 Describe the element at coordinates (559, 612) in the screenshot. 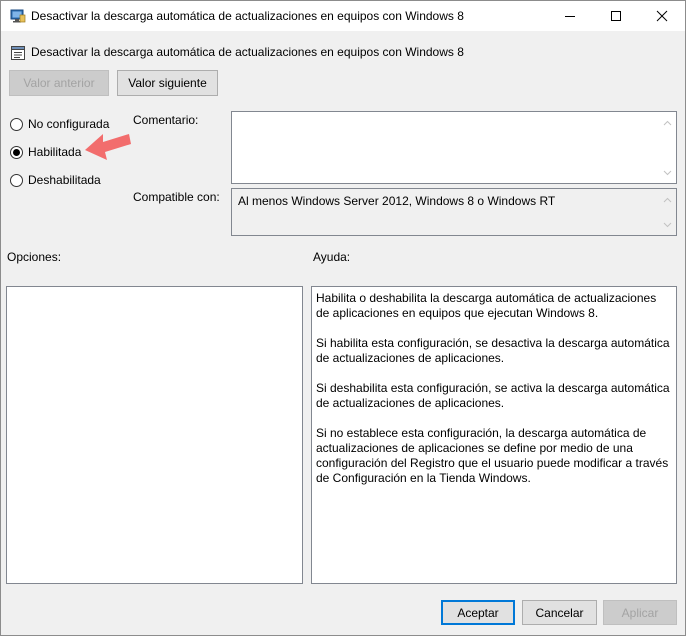

I see `cancel-button: Cancelar` at that location.